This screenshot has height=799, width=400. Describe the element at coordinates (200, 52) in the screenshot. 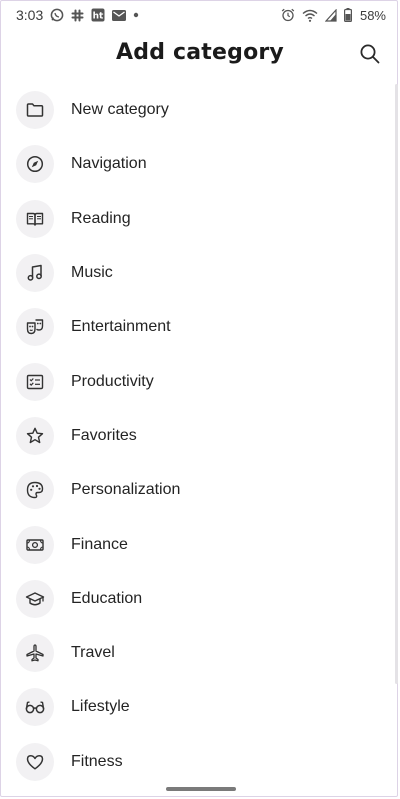

I see `page-title: Add category` at that location.